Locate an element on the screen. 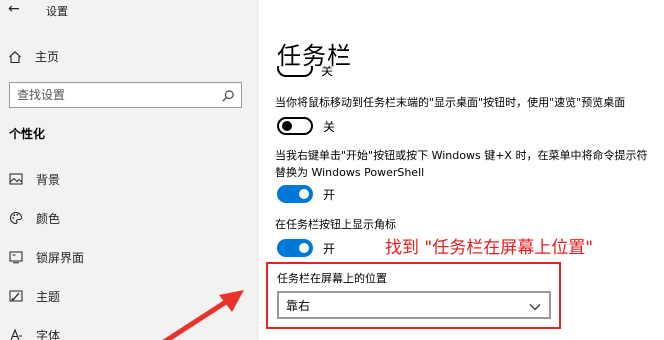 Image resolution: width=664 pixels, height=340 pixels. sidebar-item-label: 颜色 is located at coordinates (48, 218).